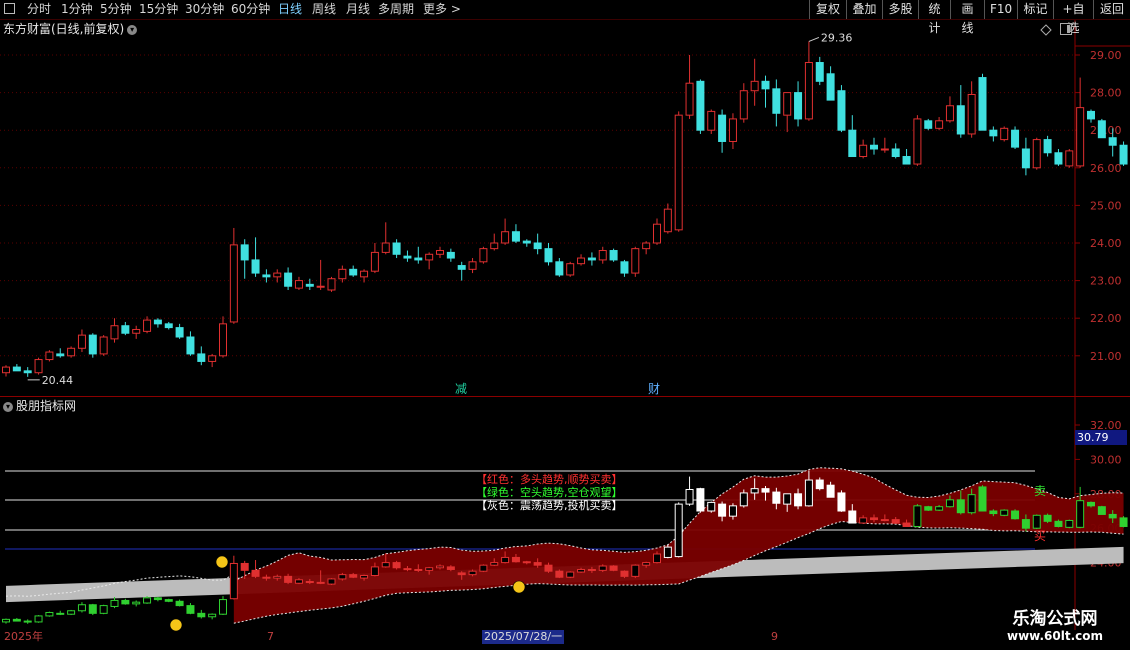 The height and width of the screenshot is (650, 1130). I want to click on tab-5min: 5分钟, so click(116, 9).